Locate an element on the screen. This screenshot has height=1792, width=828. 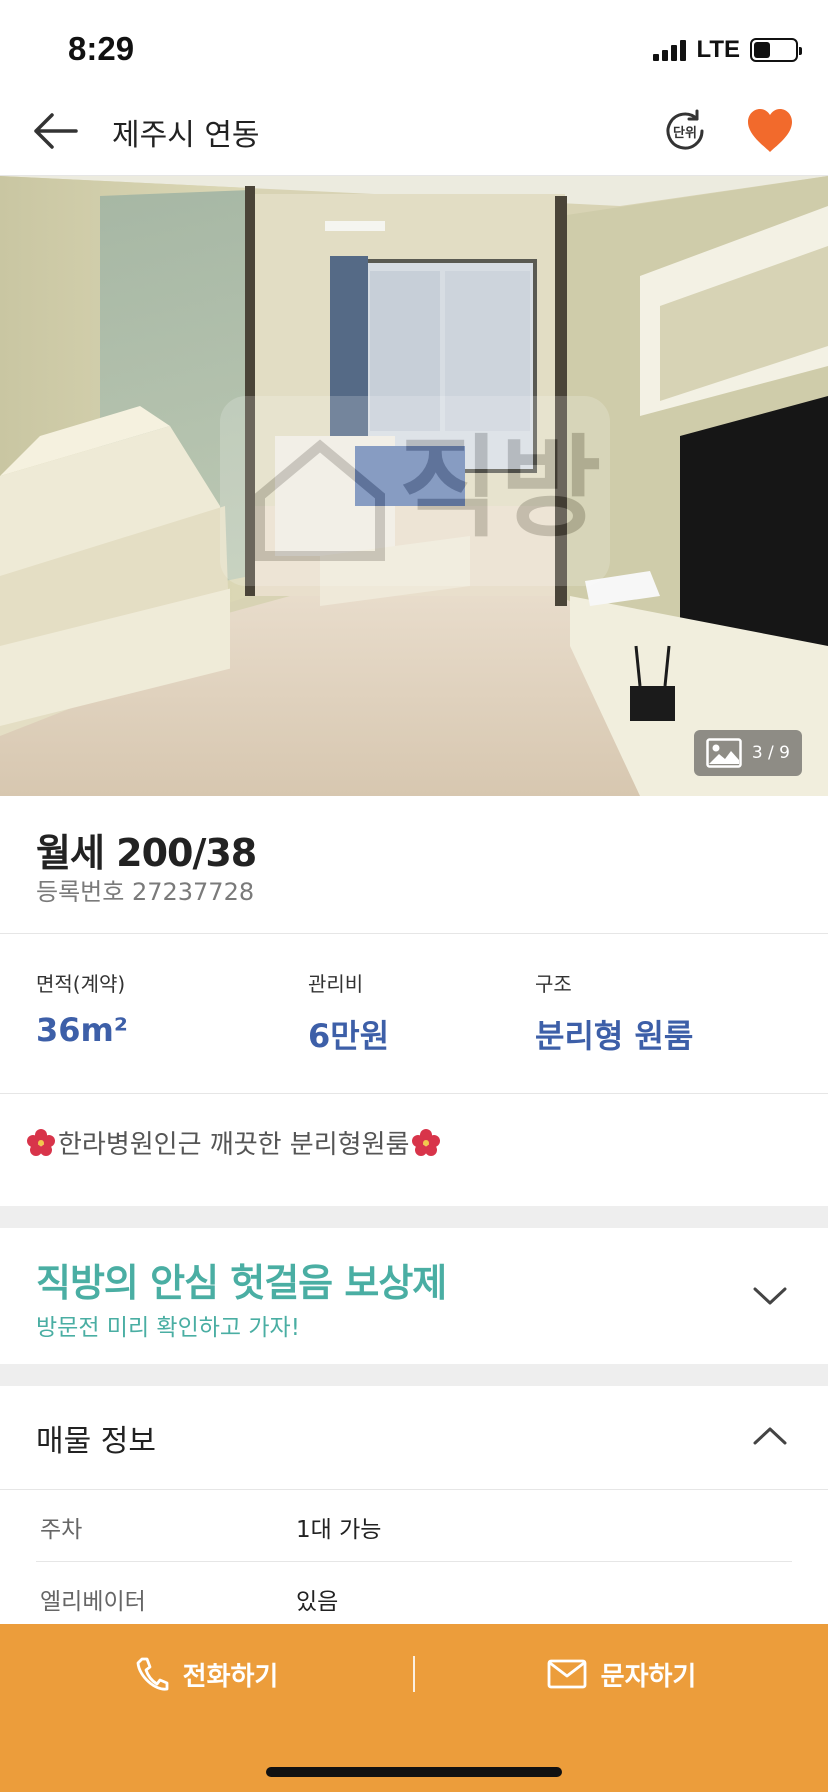
description-text: 한라병원인근 깨끗한 분리형원룸 is located at coordinates (234, 1145).